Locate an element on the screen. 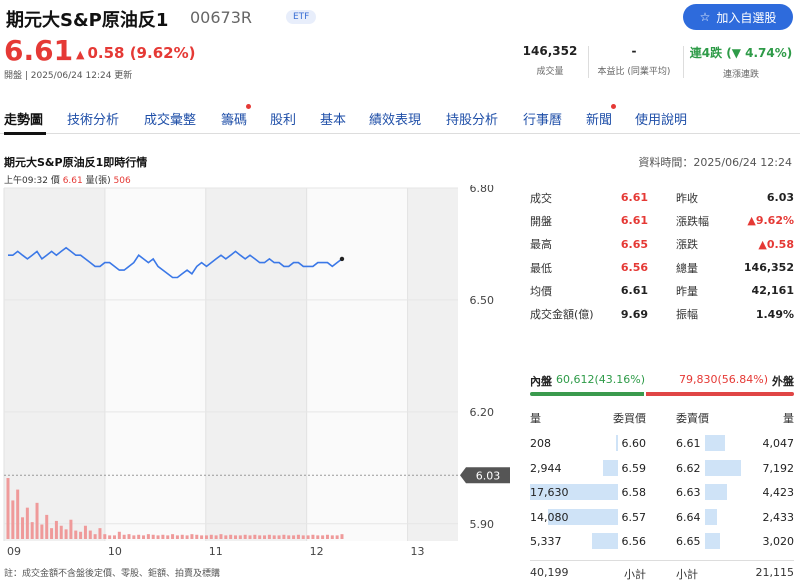 This screenshot has width=800, height=585. bid-price: 6.56 is located at coordinates (634, 542).